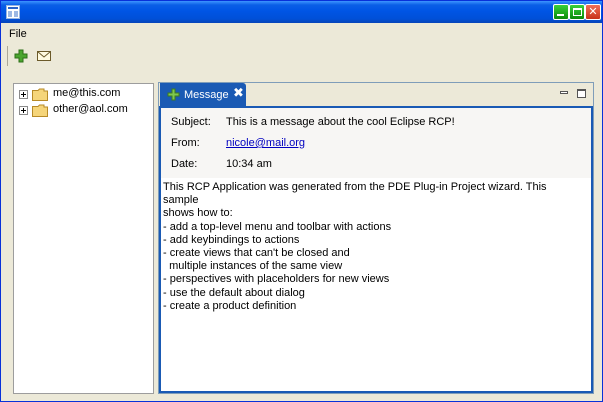 This screenshot has width=603, height=402. I want to click on maximize-button, so click(577, 12).